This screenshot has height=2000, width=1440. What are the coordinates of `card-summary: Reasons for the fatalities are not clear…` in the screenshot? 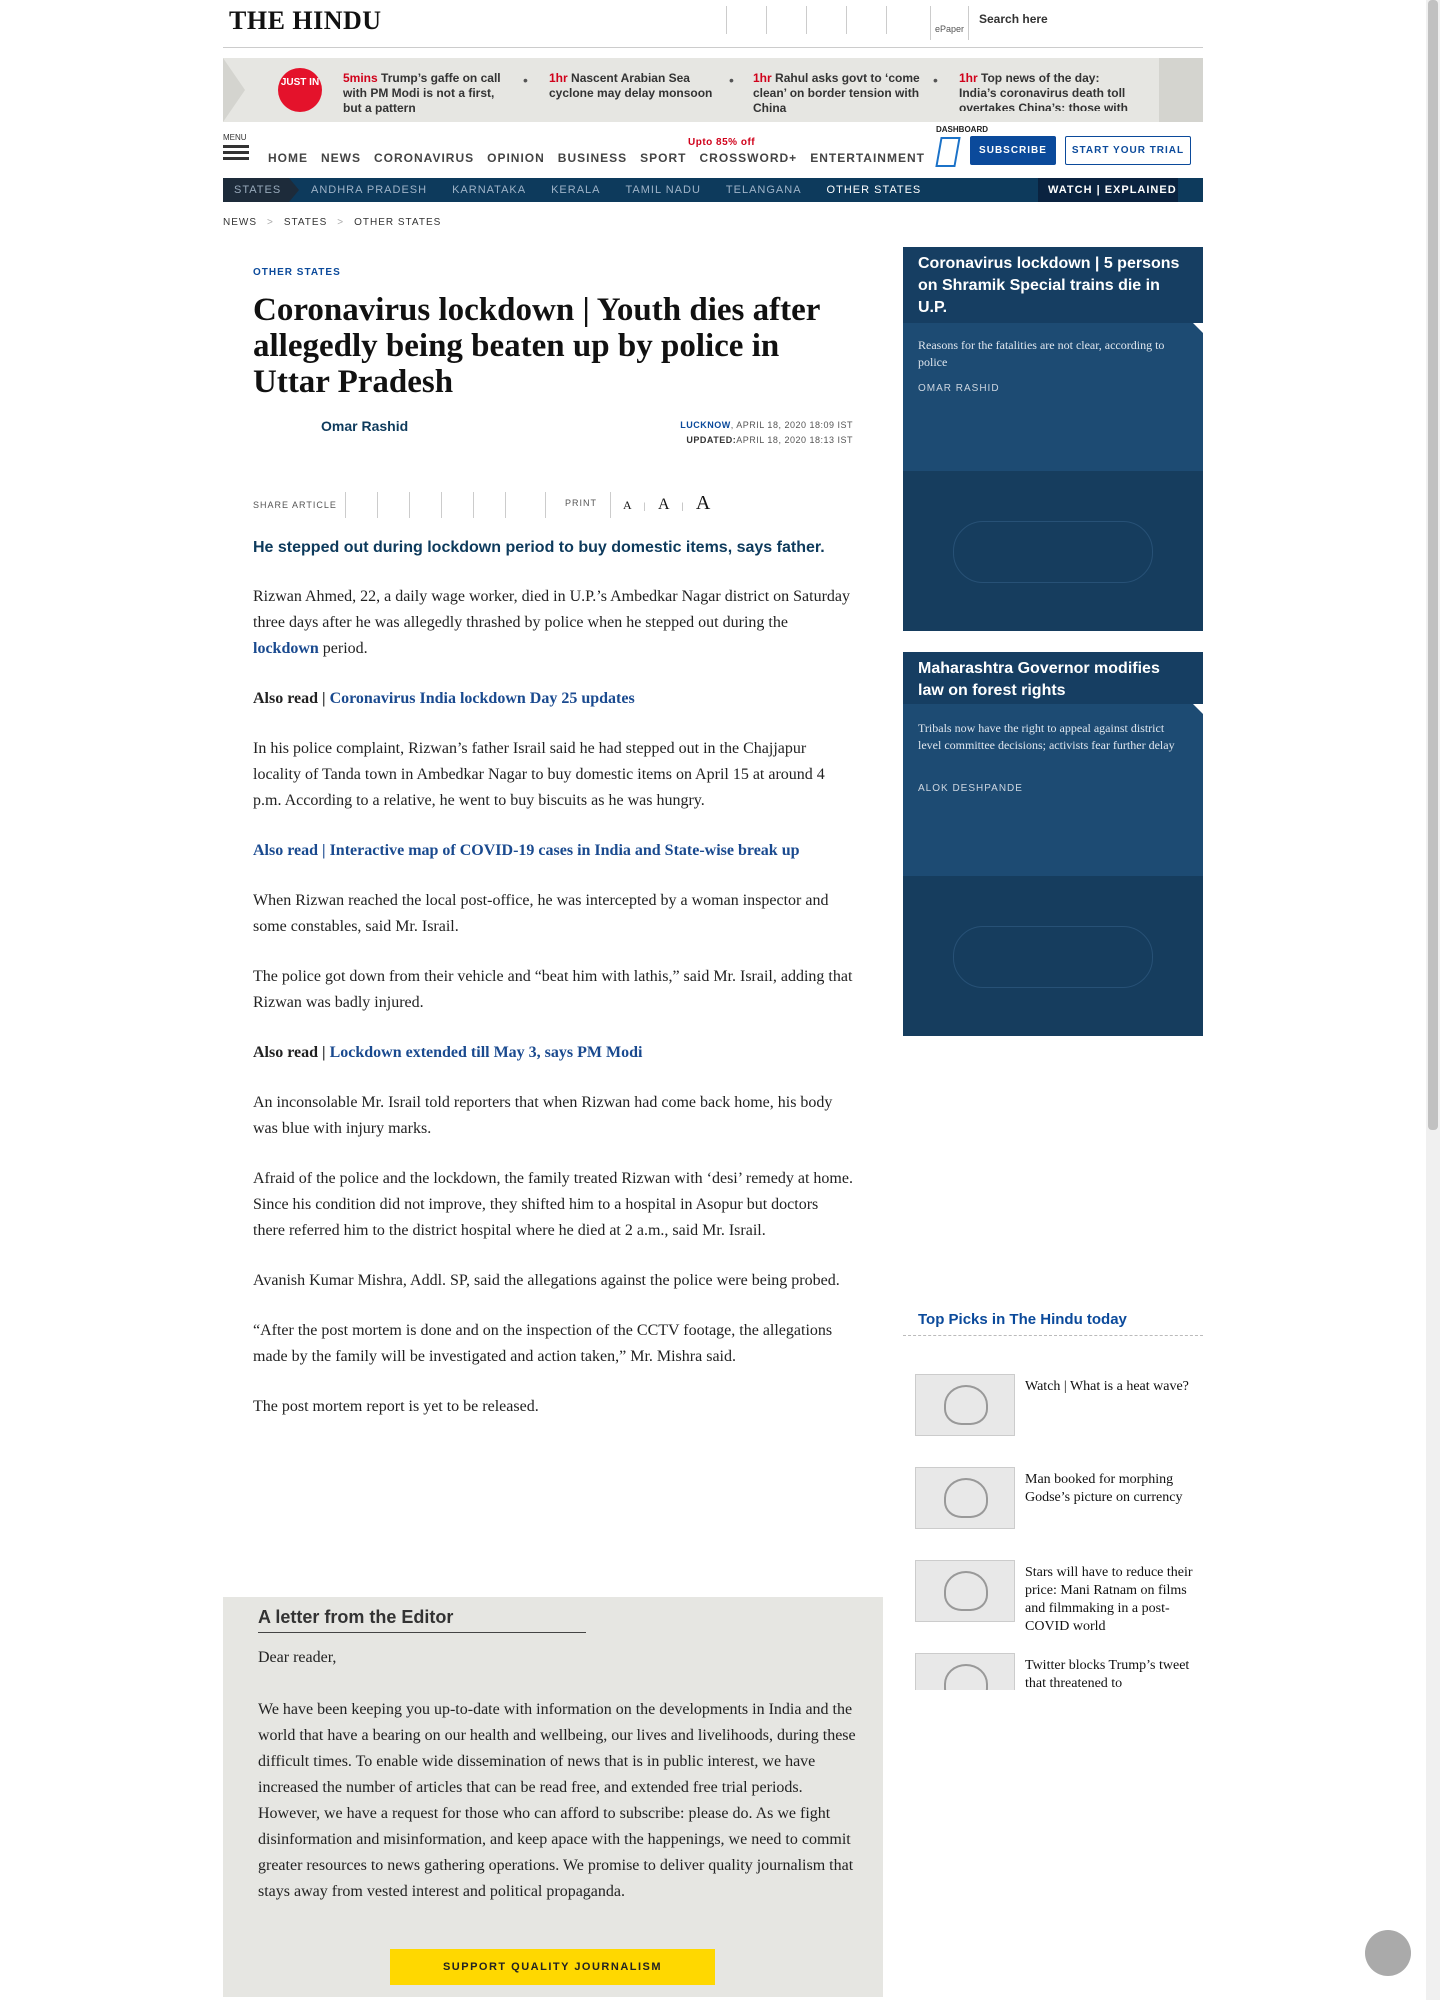 It's located at (1041, 353).